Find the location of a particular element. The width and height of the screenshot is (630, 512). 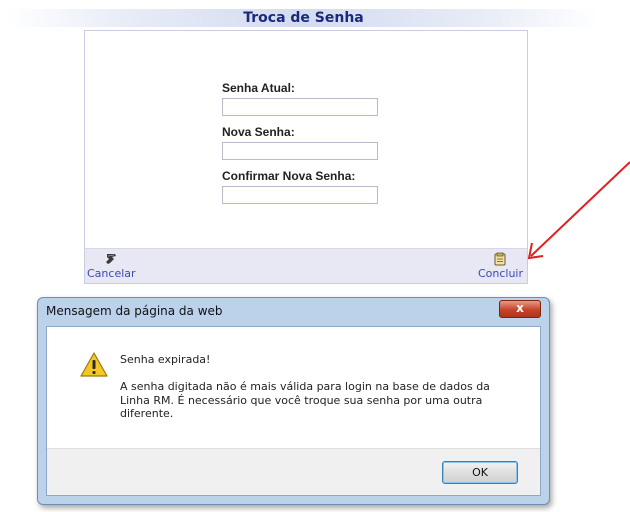

conclude-button: Concluir is located at coordinates (500, 266).